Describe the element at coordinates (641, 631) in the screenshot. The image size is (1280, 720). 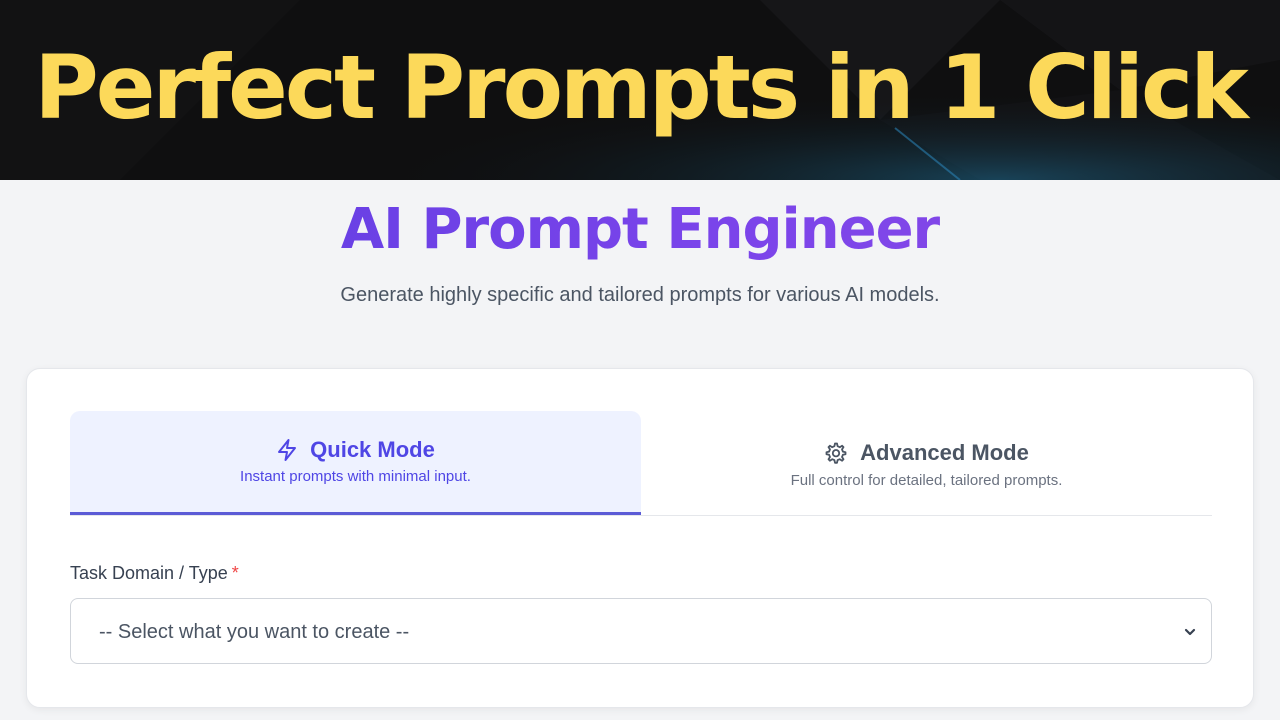
I see `task-domain-select: -- Select what you want to create --` at that location.